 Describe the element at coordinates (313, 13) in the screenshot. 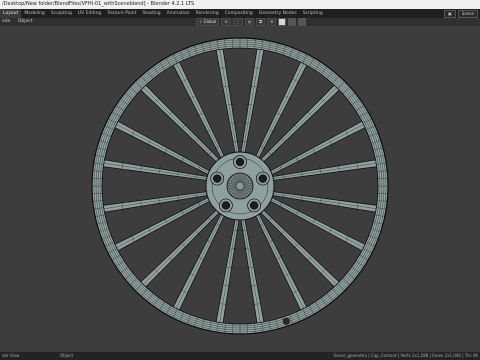

I see `tab-scripting: Scripting` at that location.